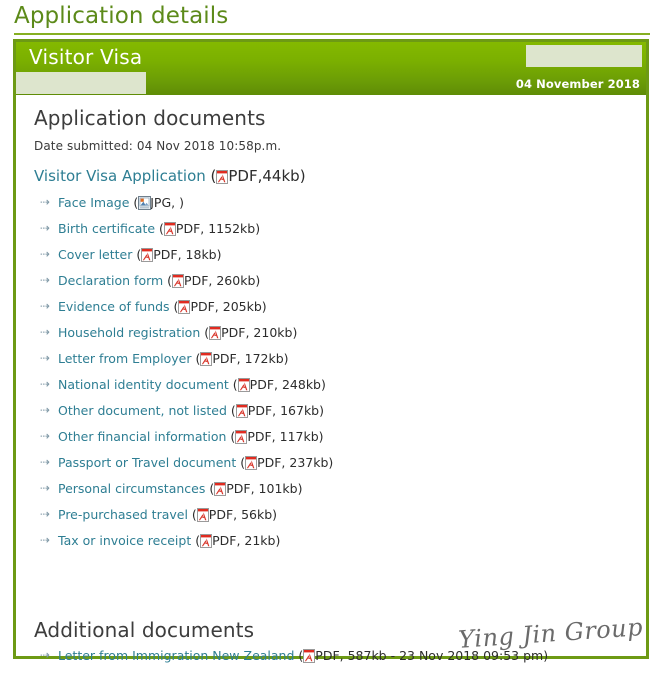 The width and height of the screenshot is (662, 684). I want to click on additional-documents-heading: Additional documents, so click(144, 630).